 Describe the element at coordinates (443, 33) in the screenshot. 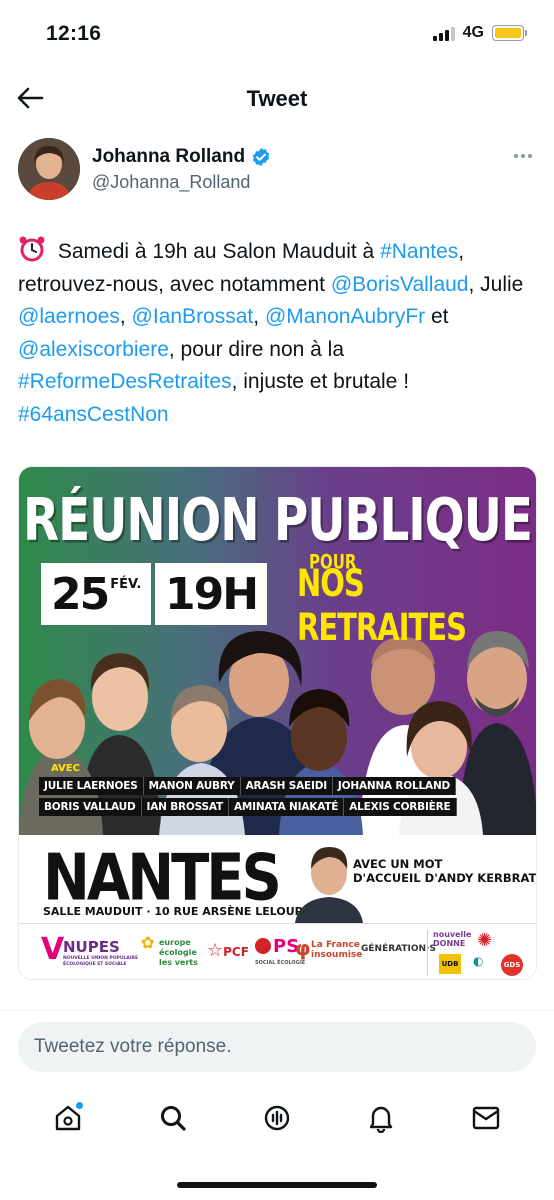

I see `signal-icon` at that location.